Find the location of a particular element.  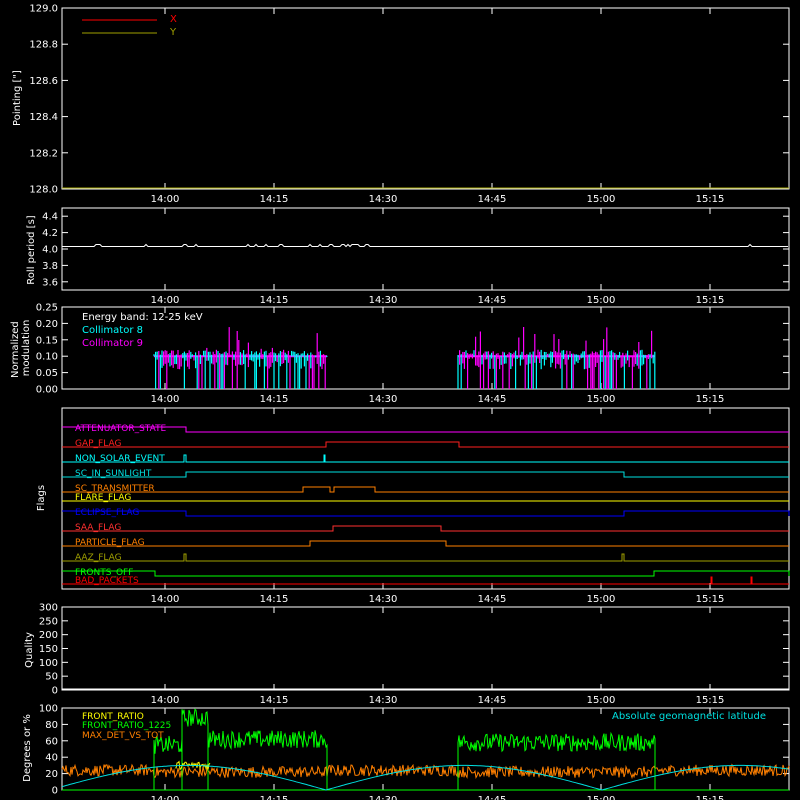

legend-front-ratio-1225: FRONT_RATIO_1225 is located at coordinates (126, 726).